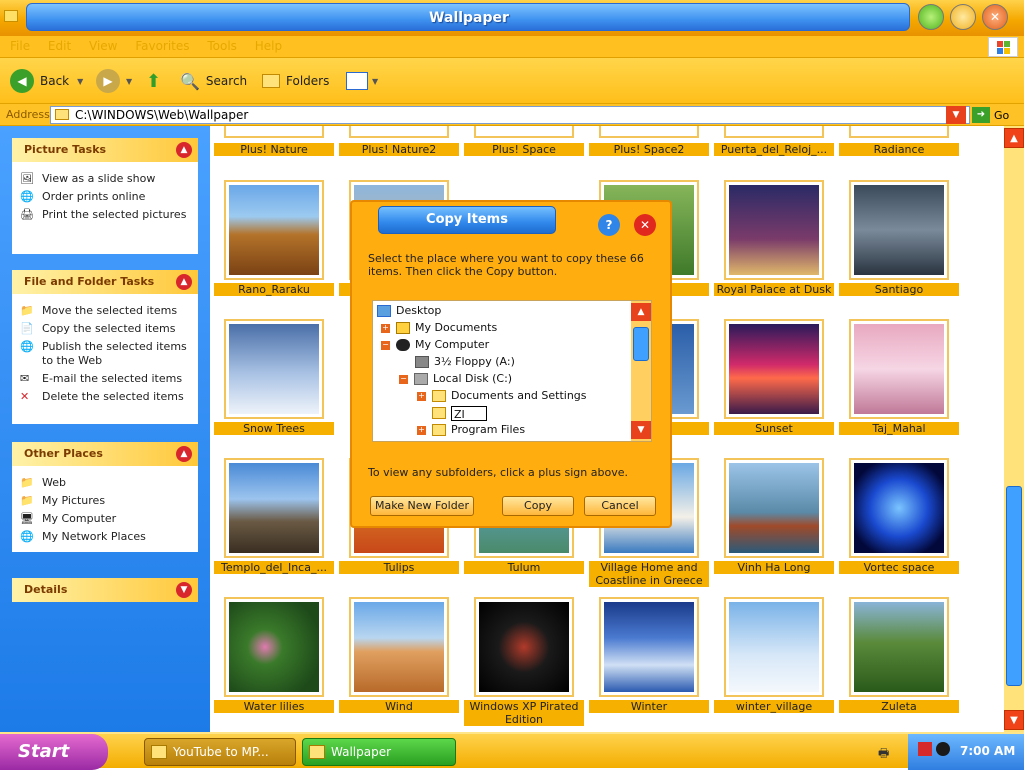 The height and width of the screenshot is (770, 1024). I want to click on tree-item-desktop: Desktop, so click(409, 311).